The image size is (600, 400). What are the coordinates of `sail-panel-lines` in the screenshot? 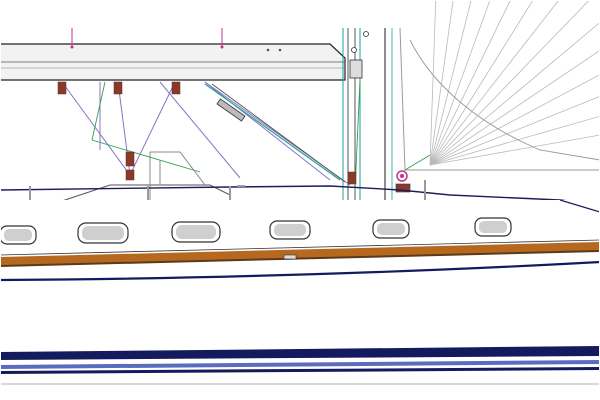 It's located at (504, 83).